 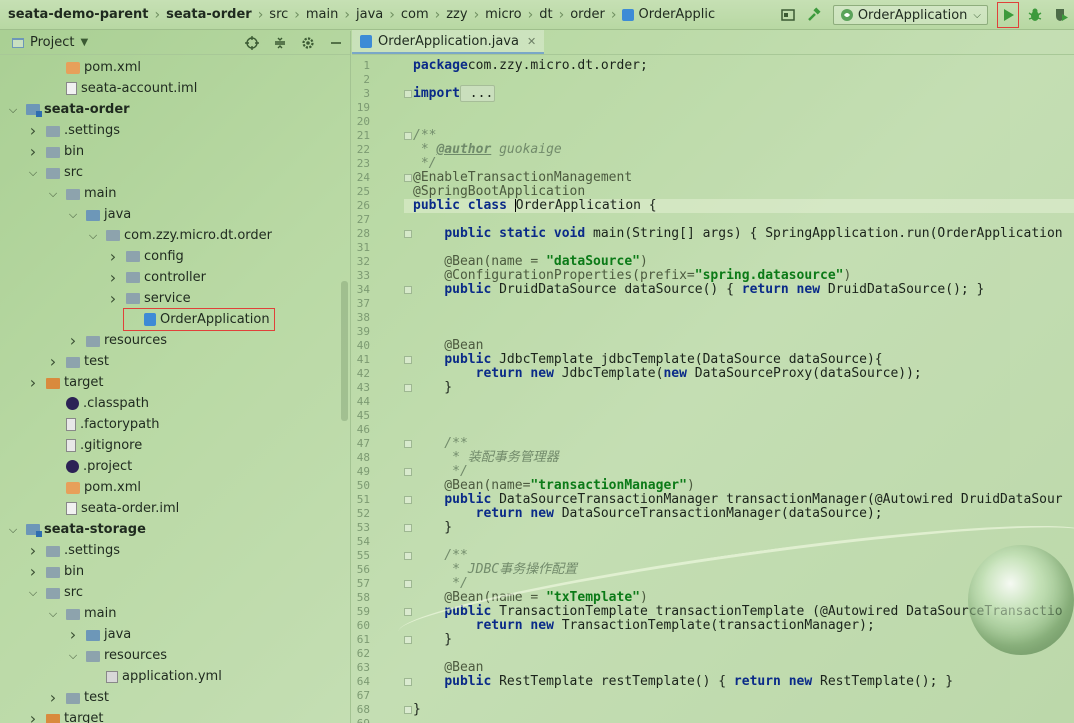 What do you see at coordinates (643, 261) in the screenshot?
I see `code-token: )` at bounding box center [643, 261].